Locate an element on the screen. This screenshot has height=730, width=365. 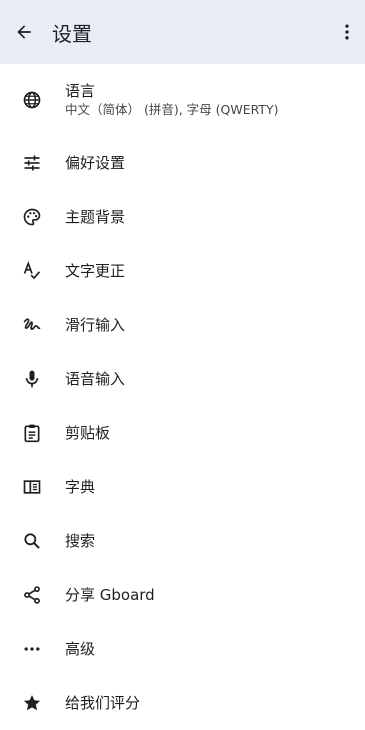
settings-item-label: 高级 is located at coordinates (80, 649).